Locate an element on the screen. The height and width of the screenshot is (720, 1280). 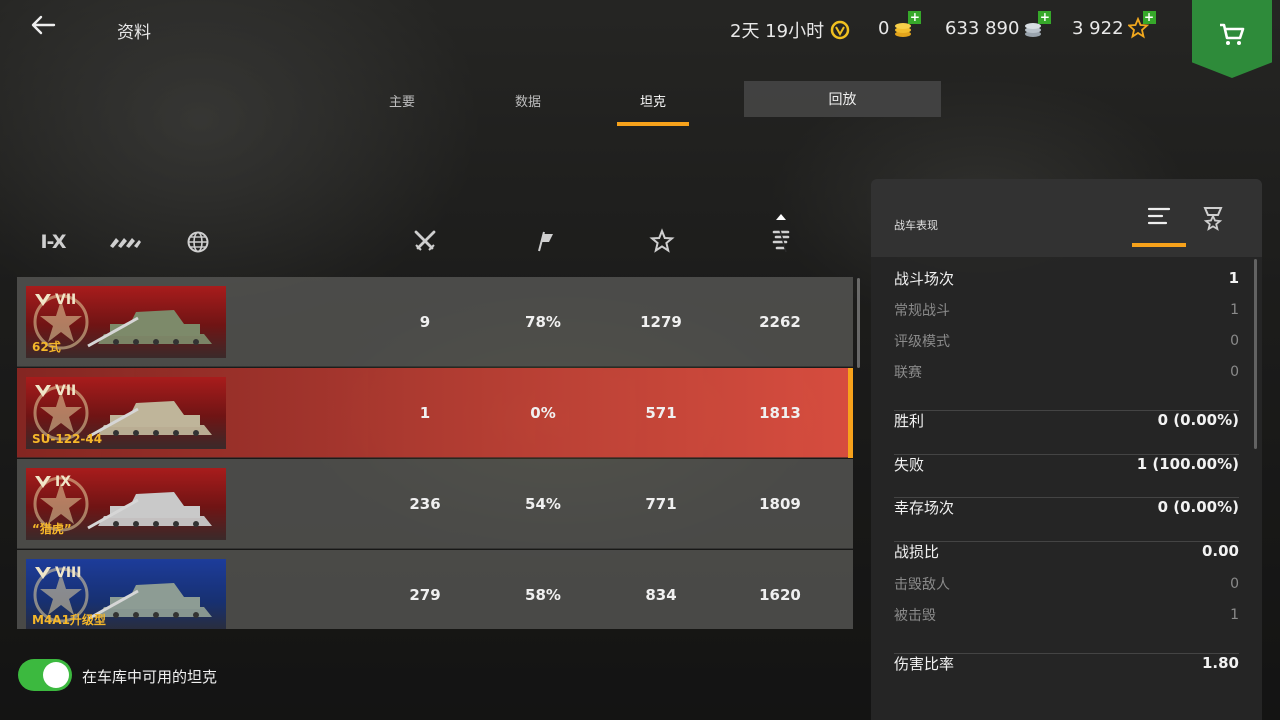
tank-row: VIII M4A1升级型 279 58% 834 1620 is located at coordinates (435, 589).